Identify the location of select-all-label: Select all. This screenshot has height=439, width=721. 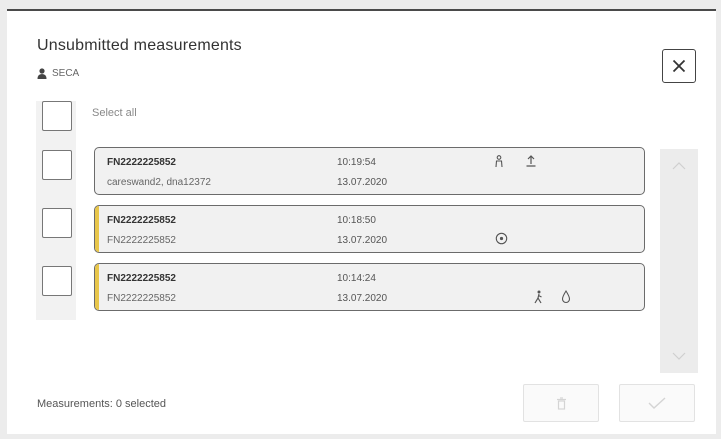
(114, 113).